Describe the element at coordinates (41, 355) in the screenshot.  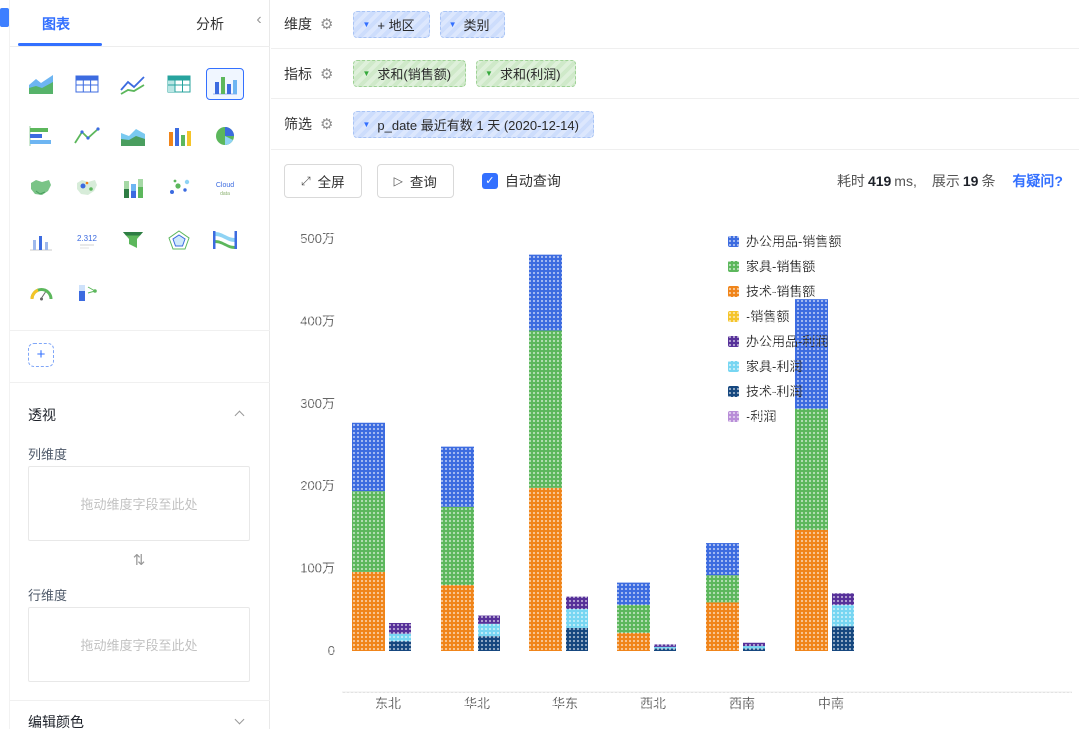
I see `add-chart-type-button: +` at that location.